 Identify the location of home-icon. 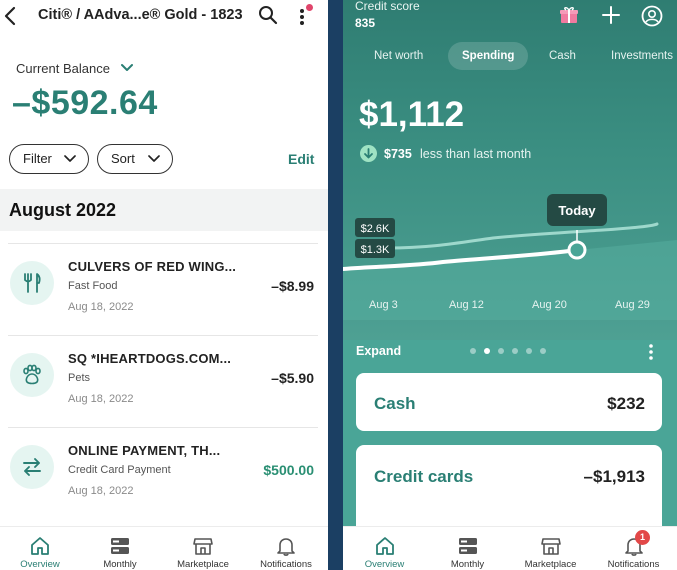
(385, 546).